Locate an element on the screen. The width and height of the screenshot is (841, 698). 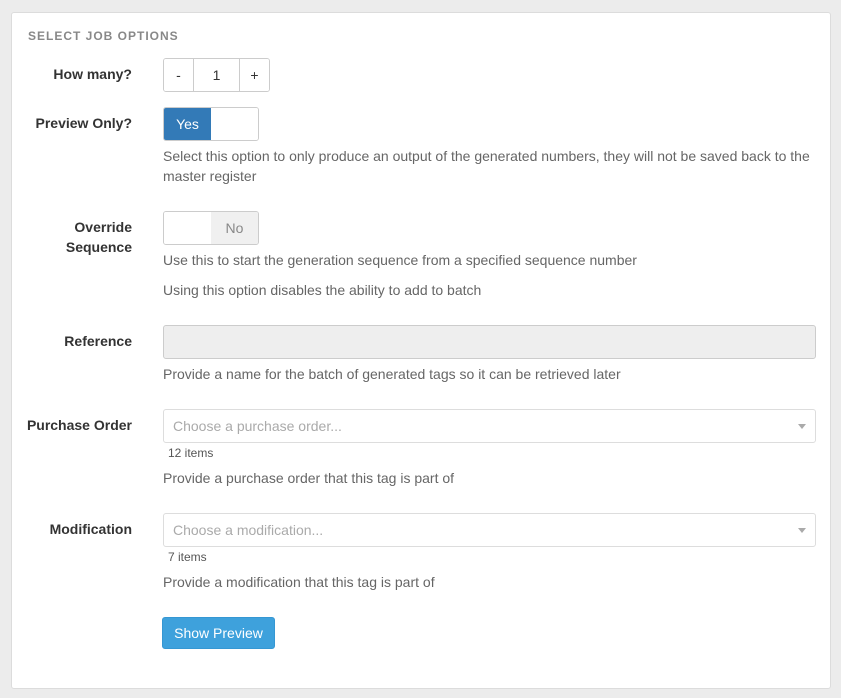
override-label-line1: Override is located at coordinates (103, 227).